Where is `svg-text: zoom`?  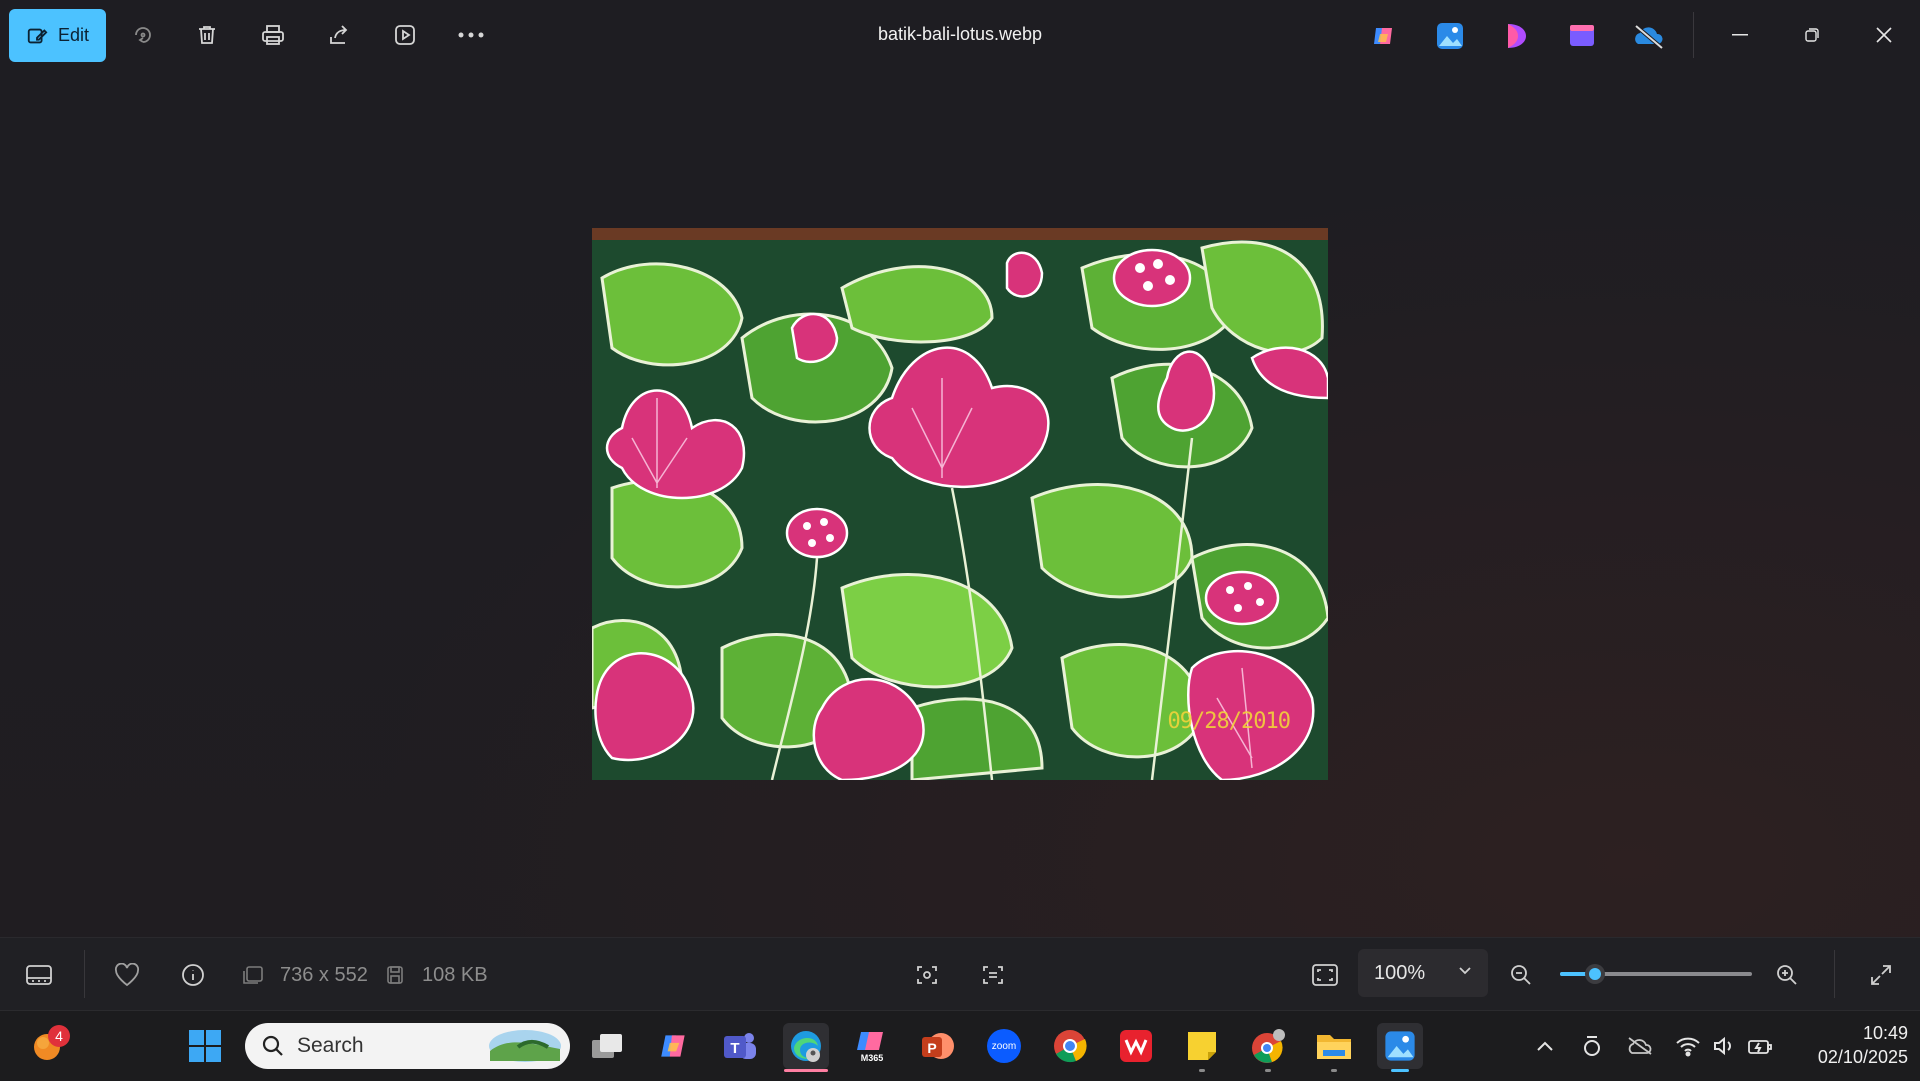
svg-text: zoom is located at coordinates (1004, 1046).